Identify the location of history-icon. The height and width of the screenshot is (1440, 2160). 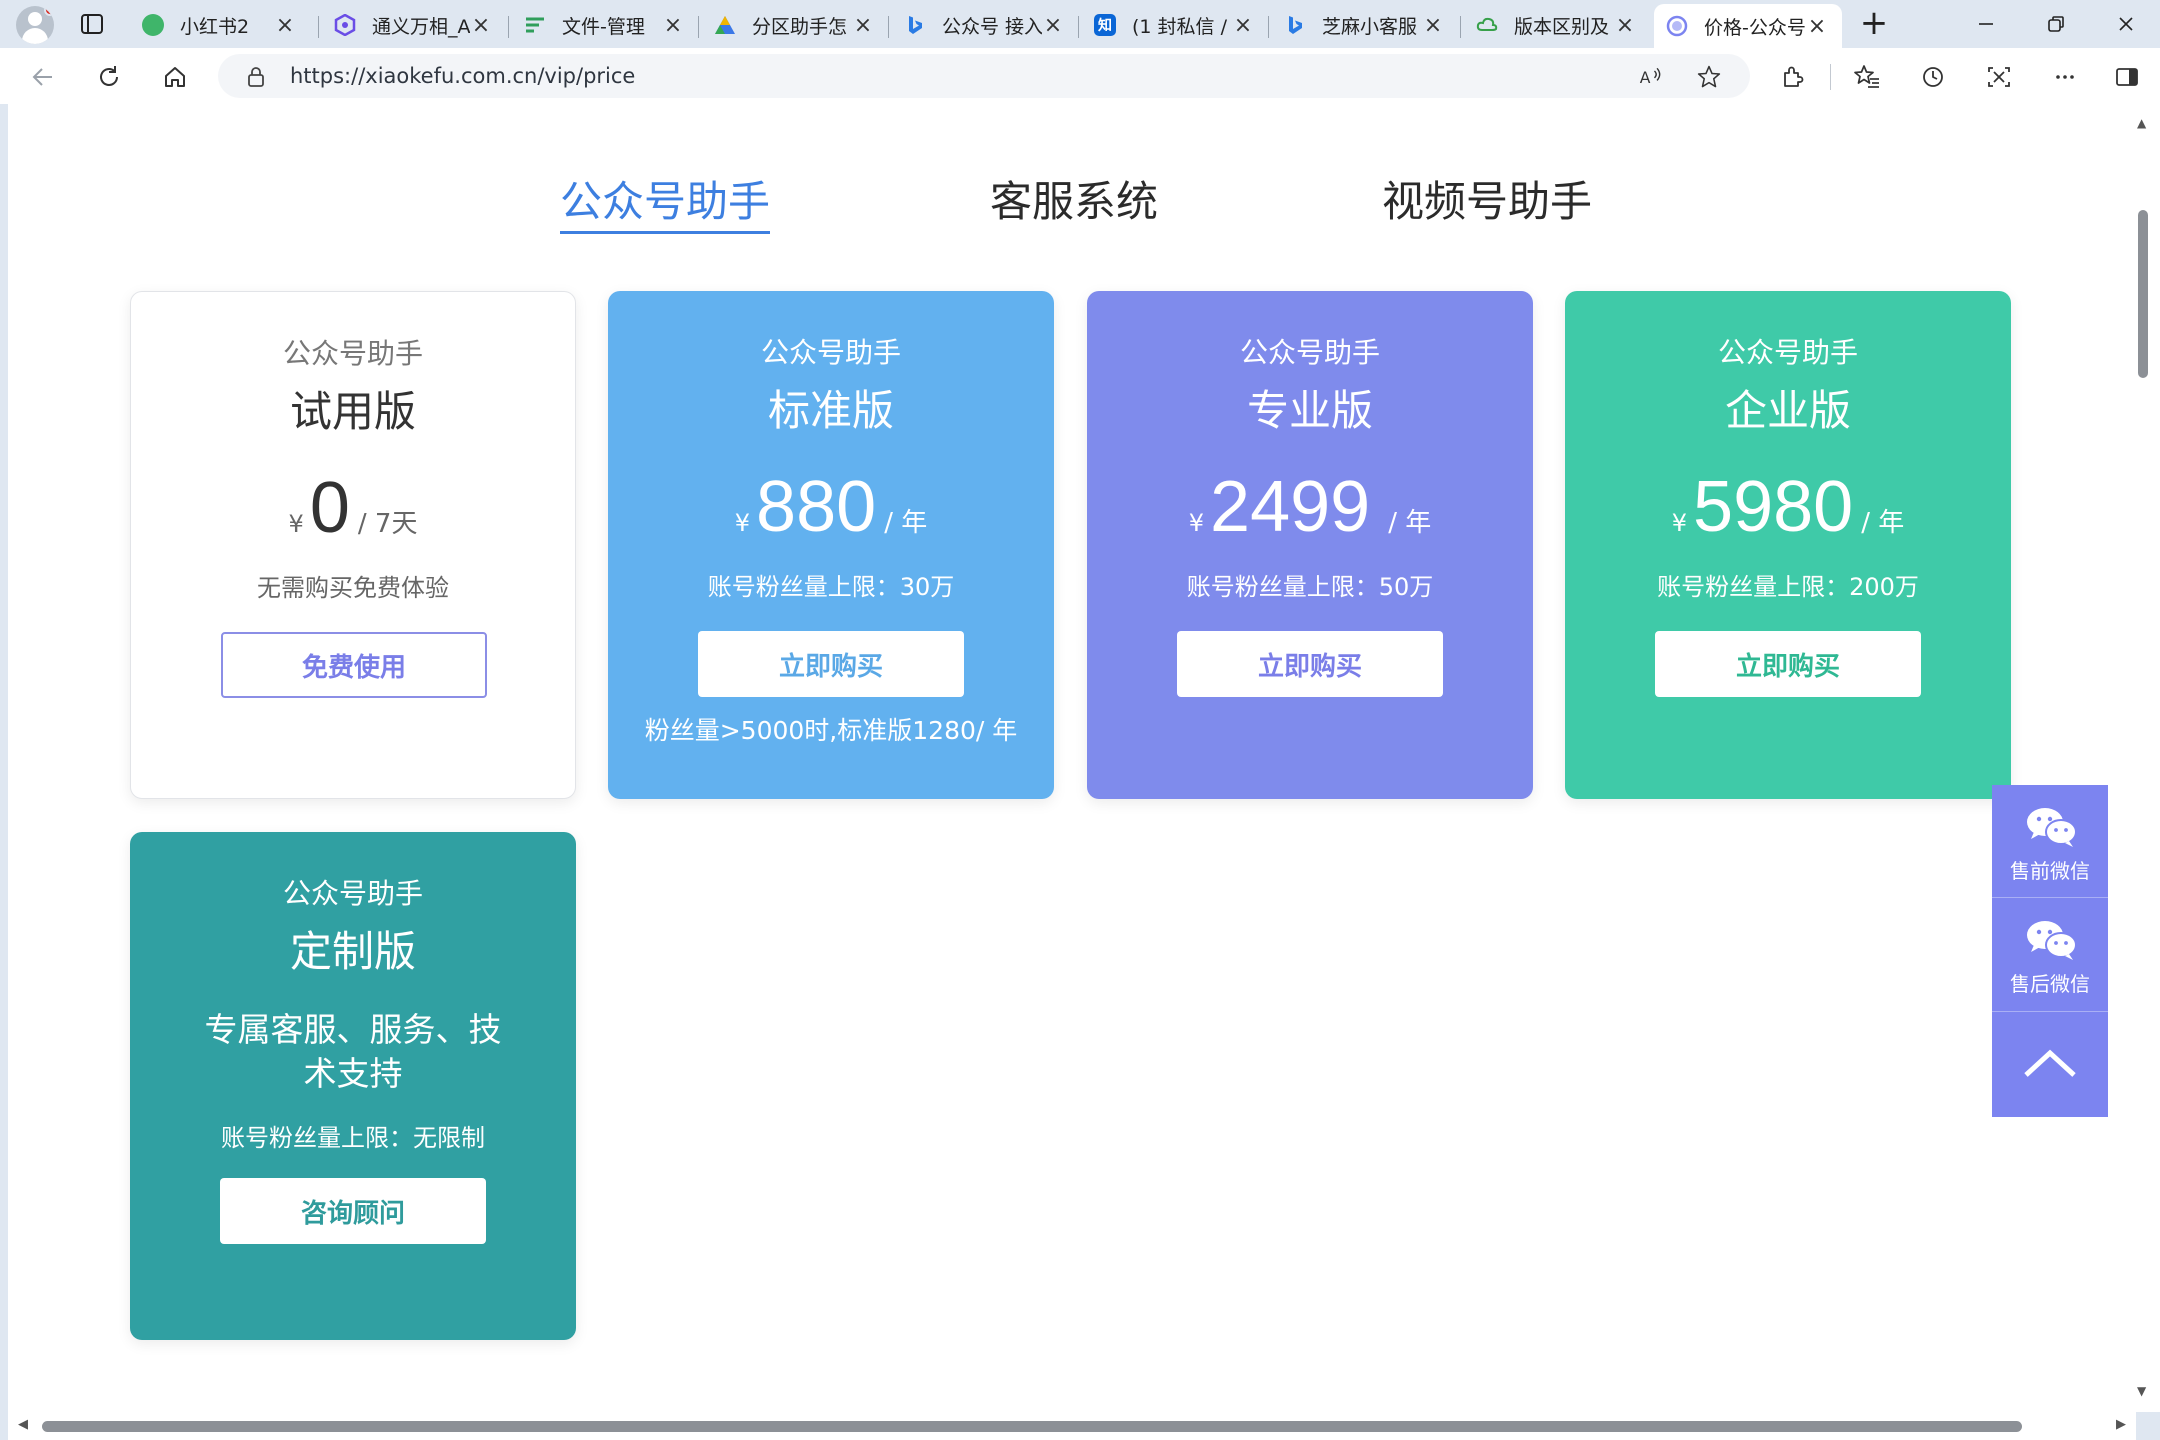
(1933, 77).